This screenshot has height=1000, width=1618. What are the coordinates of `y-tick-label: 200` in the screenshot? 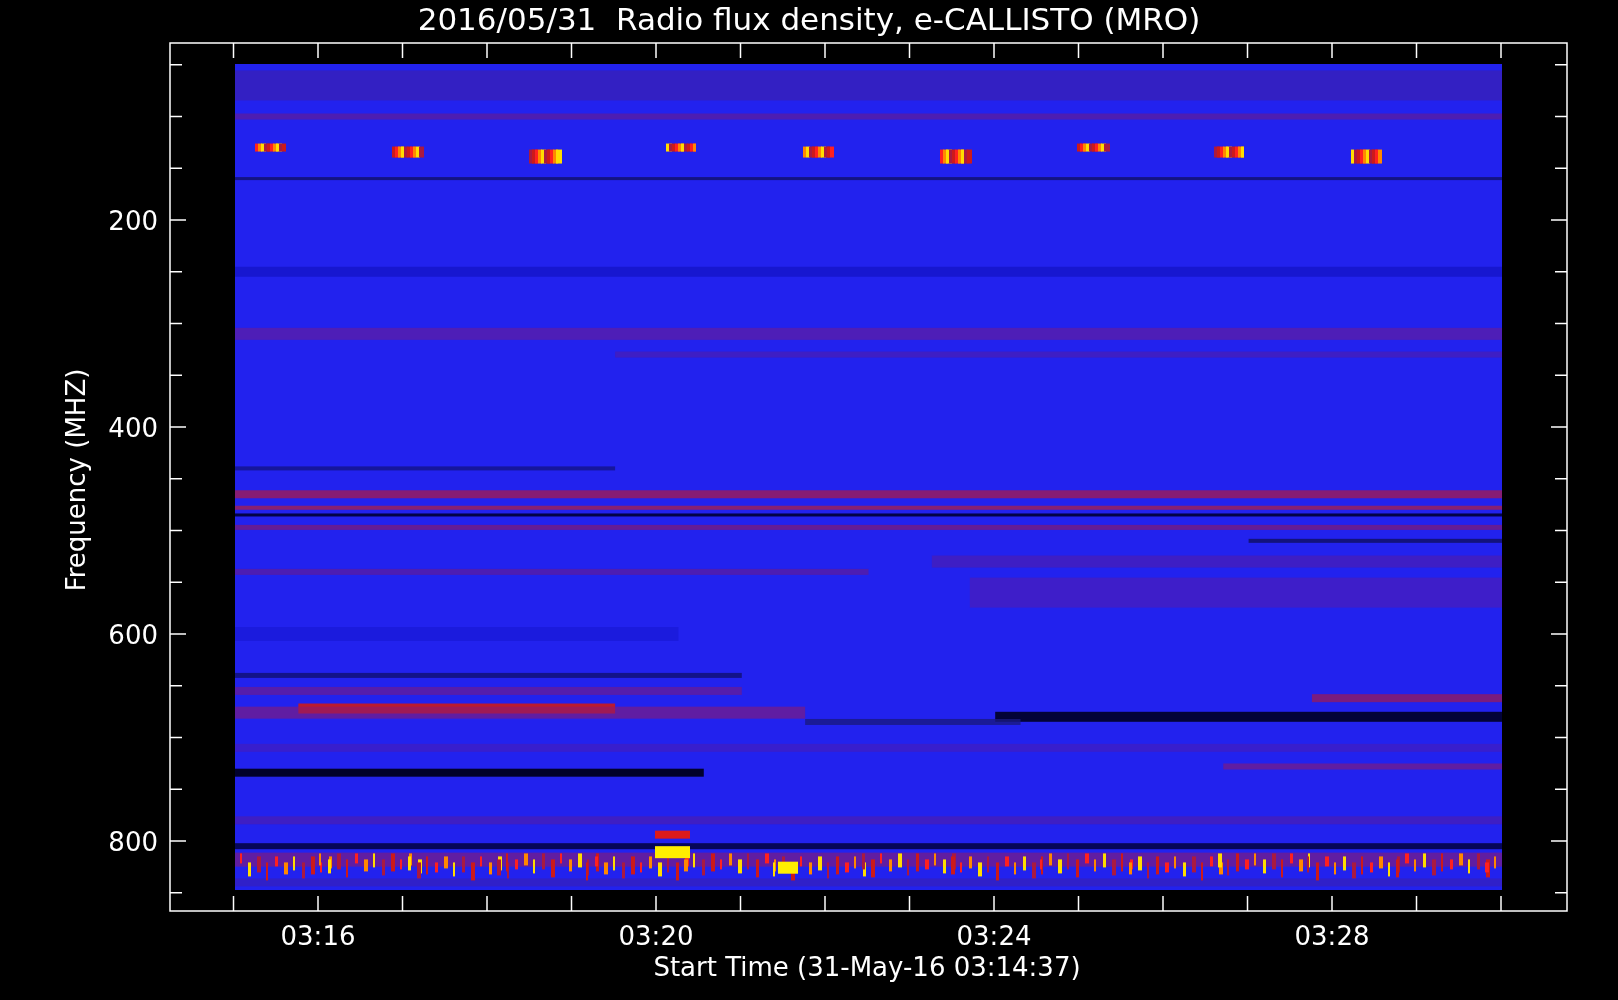 It's located at (133, 221).